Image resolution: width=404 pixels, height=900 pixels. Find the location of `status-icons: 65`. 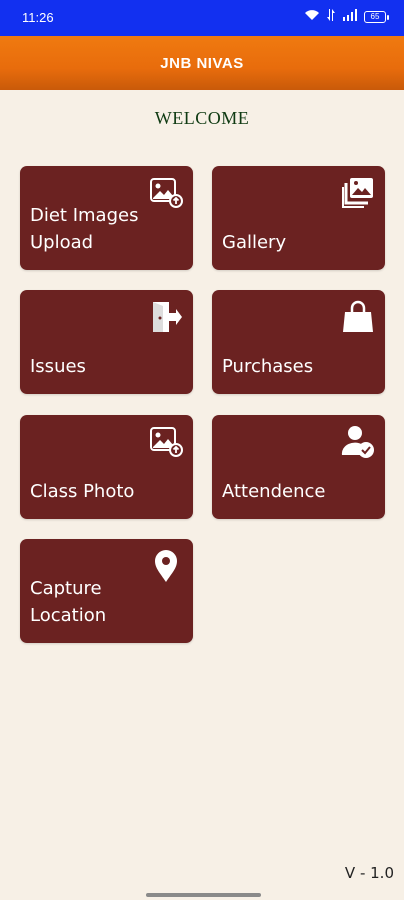

status-icons: 65 is located at coordinates (346, 16).